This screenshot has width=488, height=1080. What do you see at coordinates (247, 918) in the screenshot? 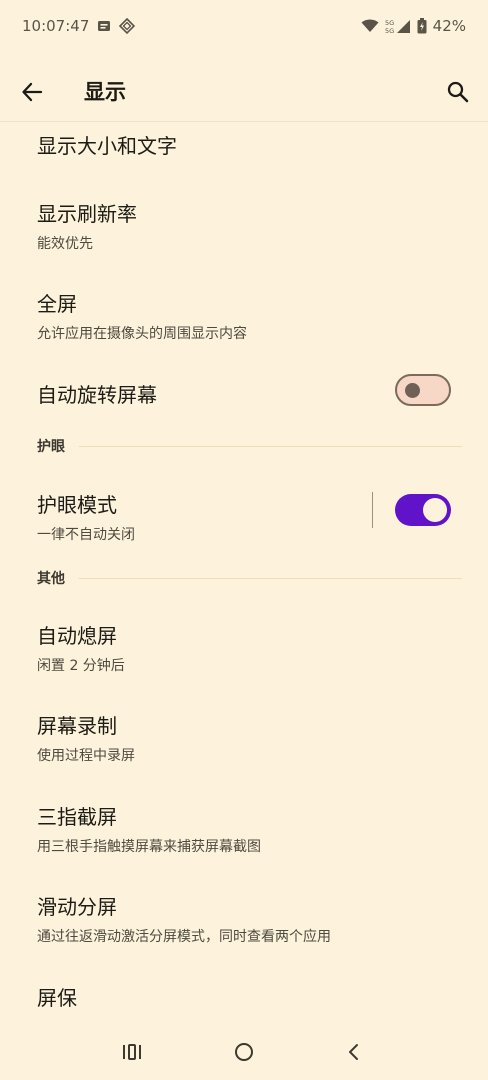
I see `setting-split-screen: 滑动分屏 通过往返滑动激活分屏模式，同时查看两个应用` at bounding box center [247, 918].